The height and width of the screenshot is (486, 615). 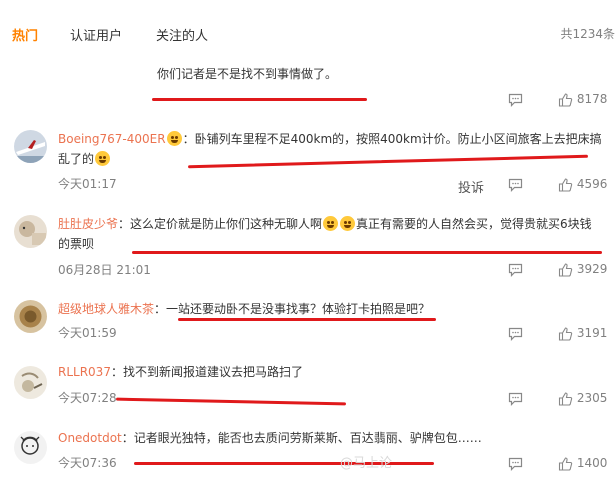 I want to click on like-button: 1400, so click(x=582, y=463).